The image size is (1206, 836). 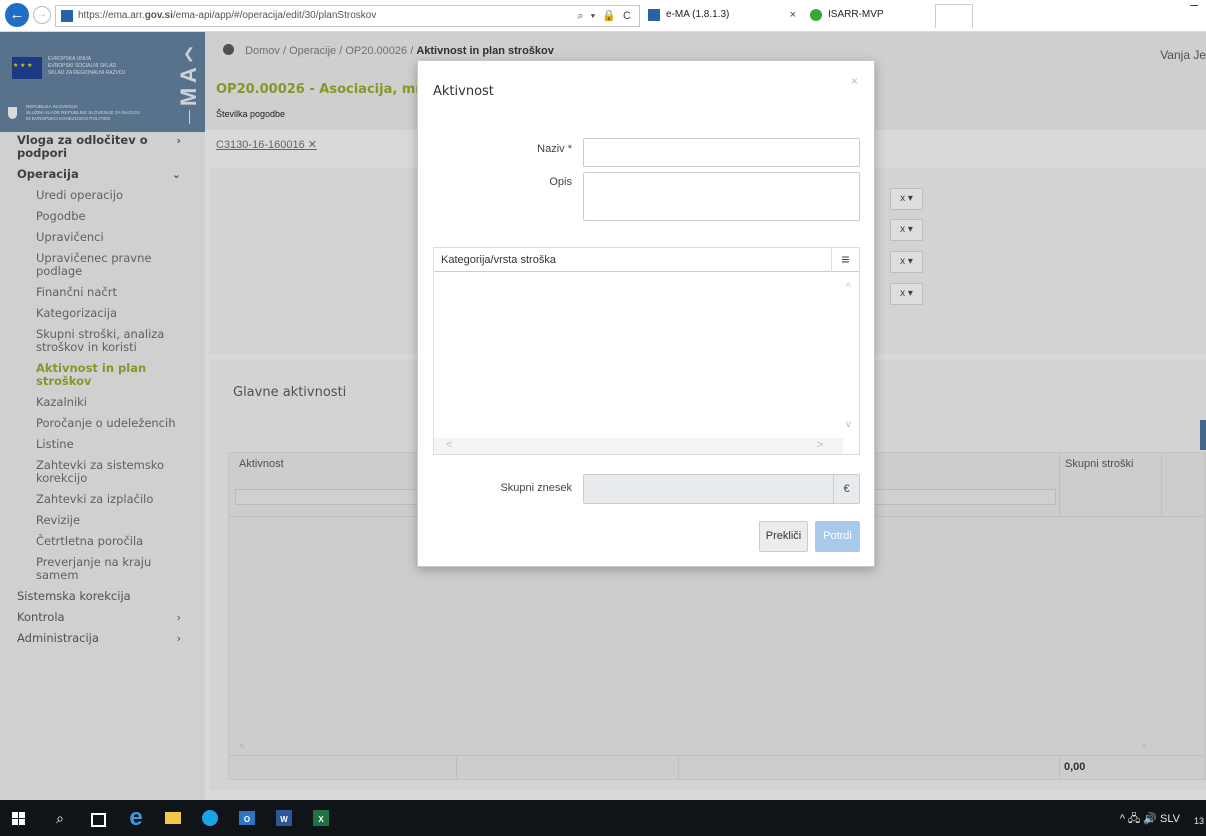 What do you see at coordinates (603, 818) in the screenshot?
I see `taskbar: ⌕ e O W X ^ 🖧 🔊 SLV 13` at bounding box center [603, 818].